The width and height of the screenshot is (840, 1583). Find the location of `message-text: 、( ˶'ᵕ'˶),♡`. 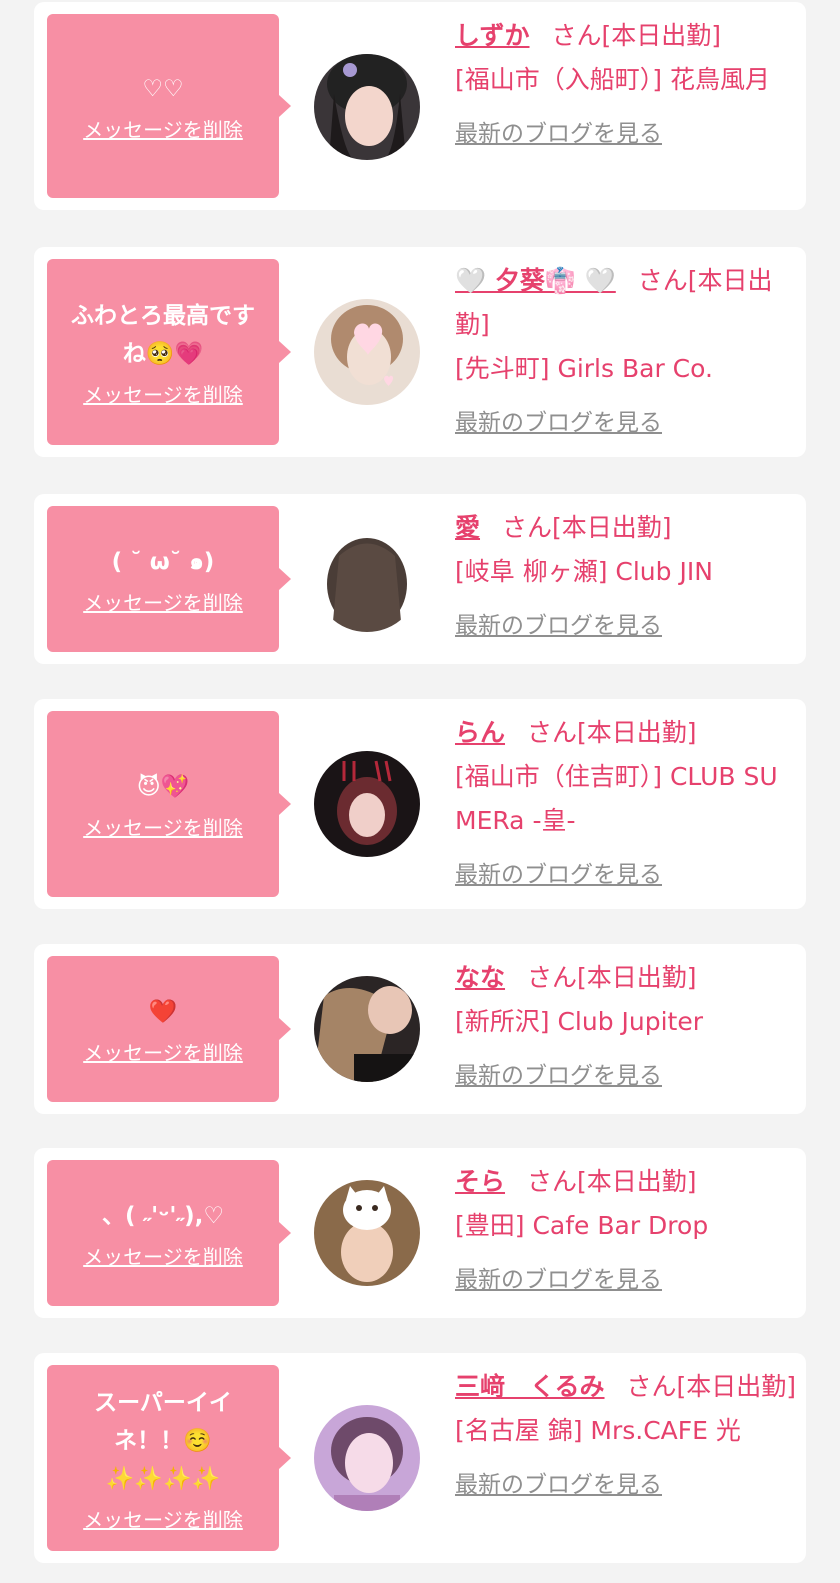

message-text: 、( ˶'ᵕ'˶),♡ is located at coordinates (162, 1215).